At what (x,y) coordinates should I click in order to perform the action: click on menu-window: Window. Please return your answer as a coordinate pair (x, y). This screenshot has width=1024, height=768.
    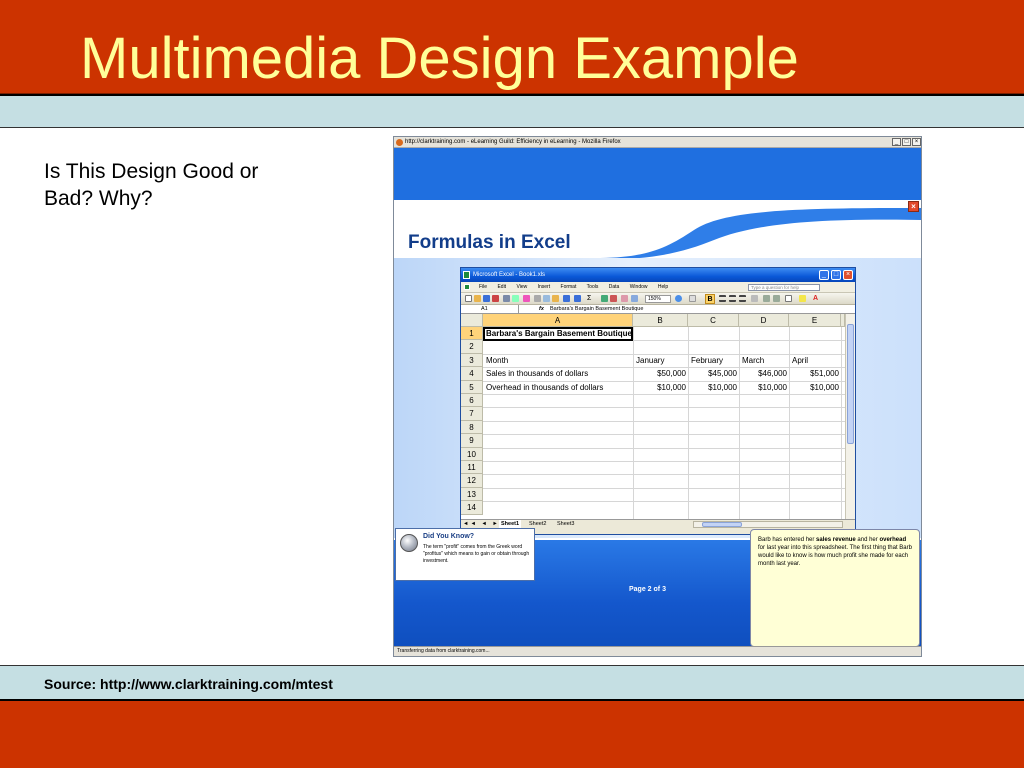
    Looking at the image, I should click on (639, 287).